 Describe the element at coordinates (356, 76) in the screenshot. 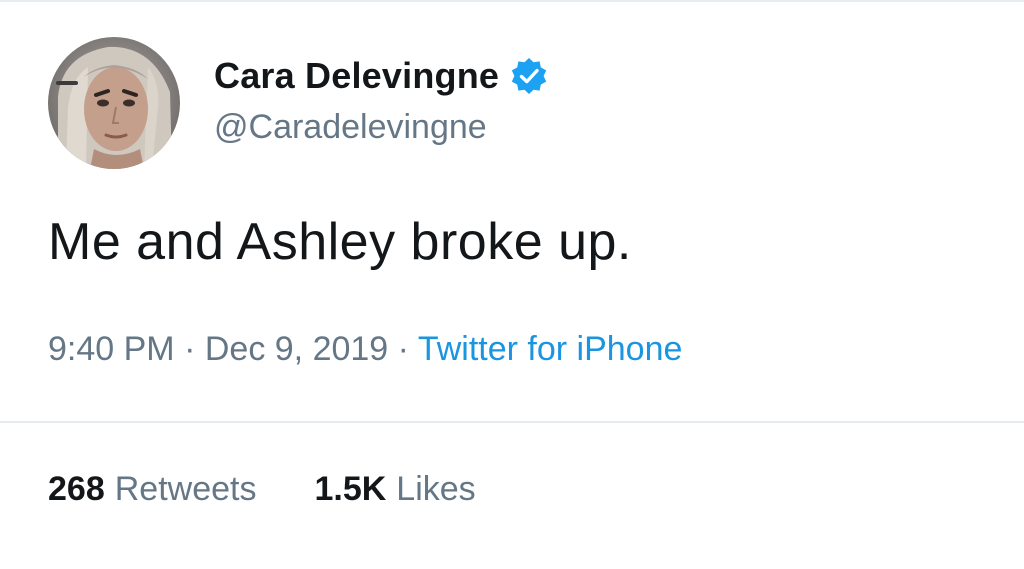

I see `author-display-name: Cara Delevingne` at that location.